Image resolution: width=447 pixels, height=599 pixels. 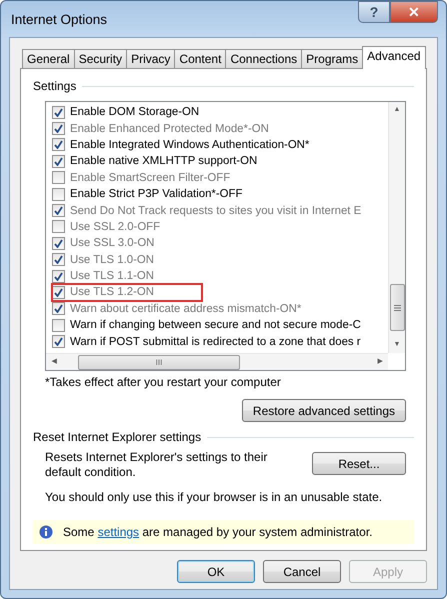 What do you see at coordinates (48, 58) in the screenshot?
I see `tab: General` at bounding box center [48, 58].